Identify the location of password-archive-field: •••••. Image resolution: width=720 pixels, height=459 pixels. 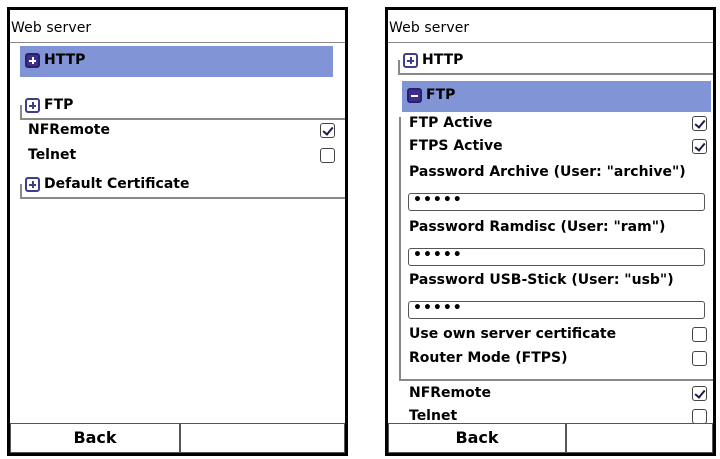
(556, 201).